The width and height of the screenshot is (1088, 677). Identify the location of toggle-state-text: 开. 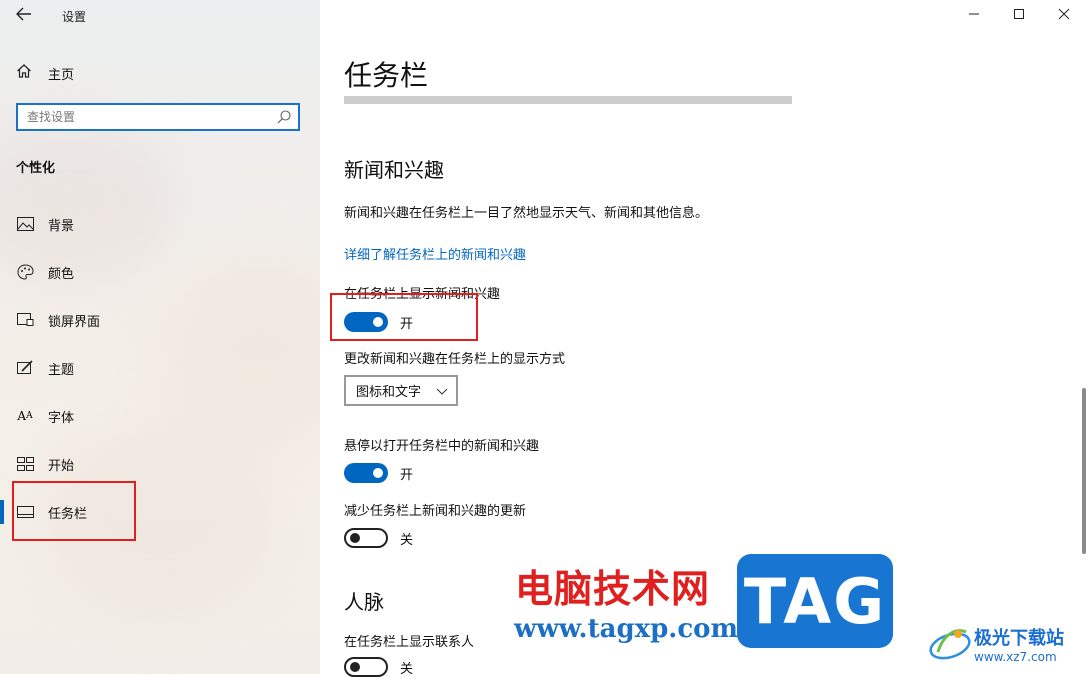
(407, 475).